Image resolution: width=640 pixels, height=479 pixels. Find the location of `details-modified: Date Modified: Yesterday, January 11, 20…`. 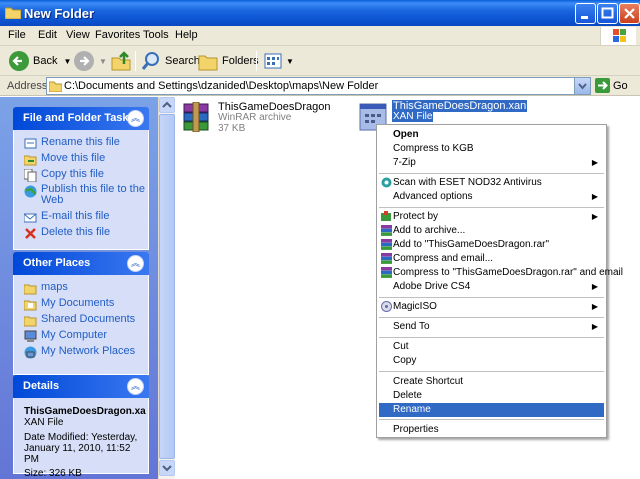

details-modified: Date Modified: Yesterday, January 11, 20… is located at coordinates (81, 448).